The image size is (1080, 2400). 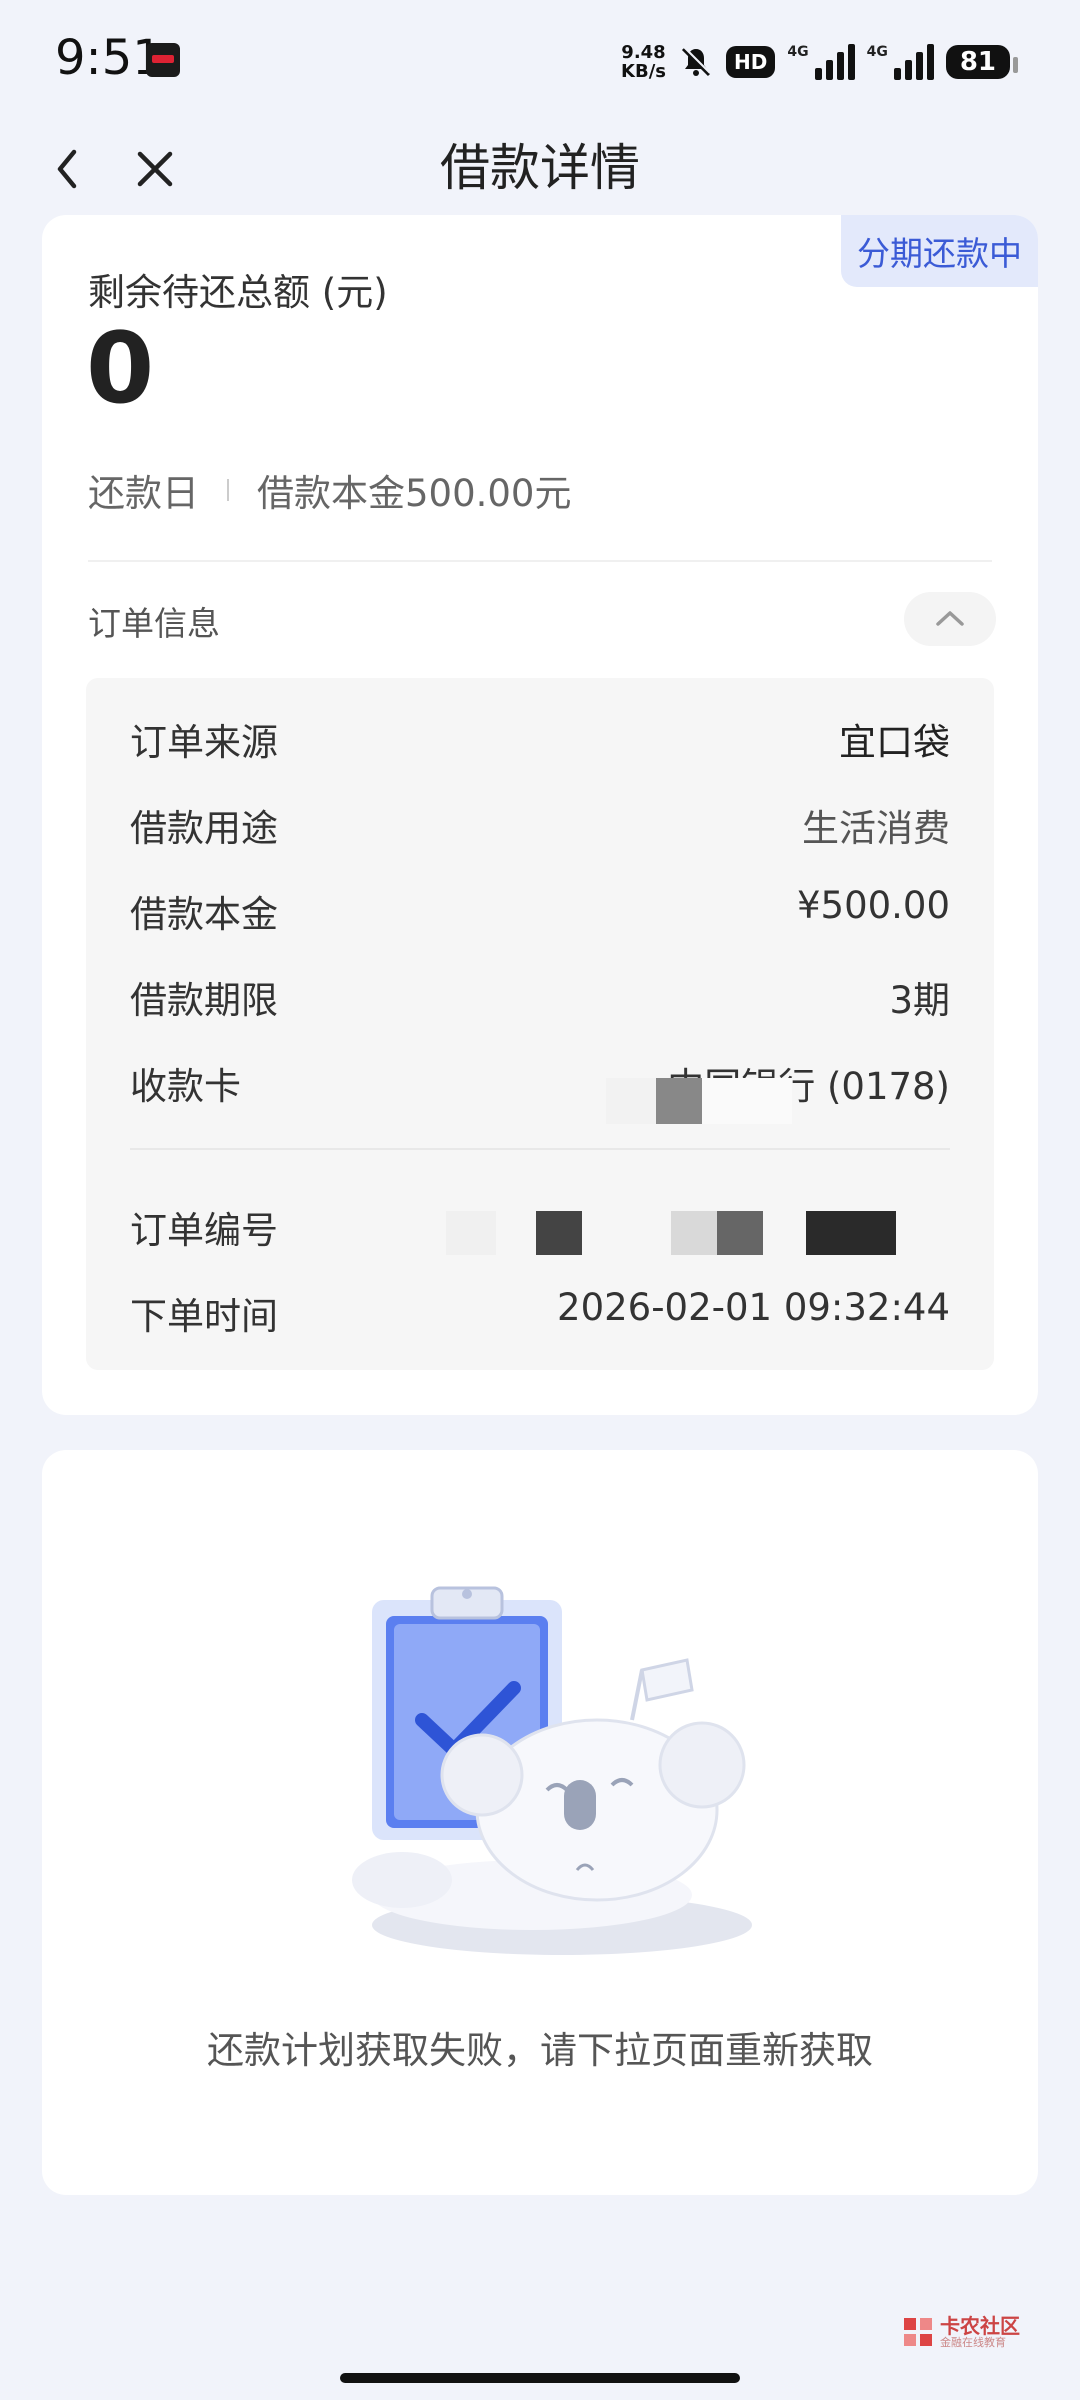 What do you see at coordinates (540, 1316) in the screenshot?
I see `info-row-order-time: 下单时间 2026-02-01 09:32:44` at bounding box center [540, 1316].